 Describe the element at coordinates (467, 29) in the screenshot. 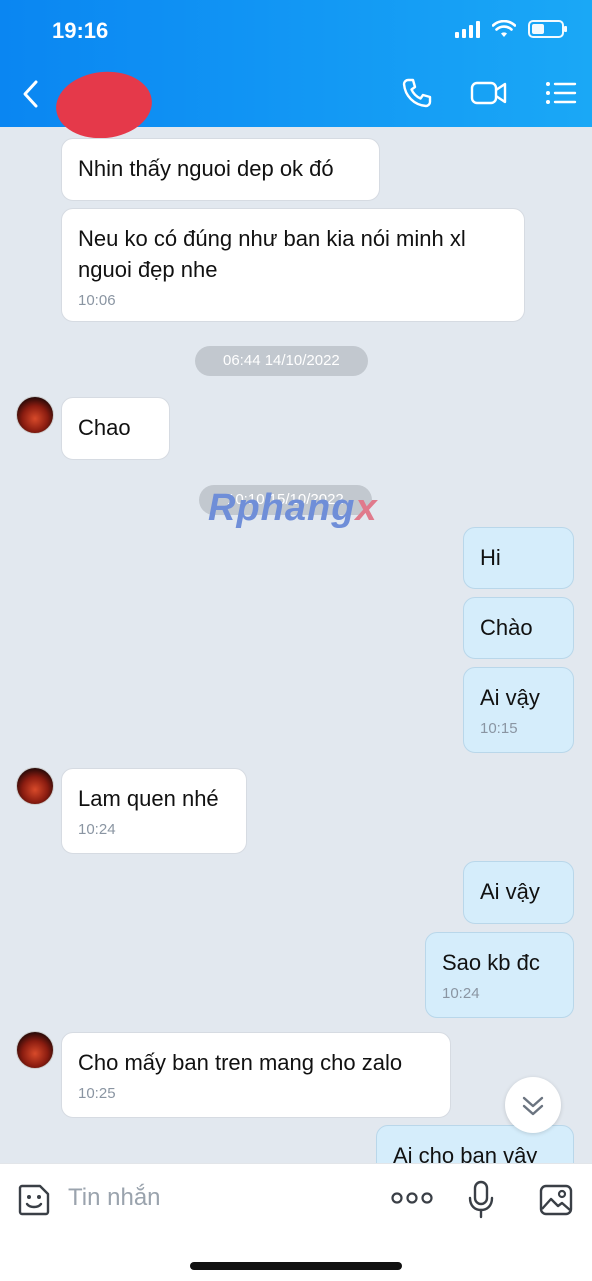

I see `cellular-signal-icon` at that location.